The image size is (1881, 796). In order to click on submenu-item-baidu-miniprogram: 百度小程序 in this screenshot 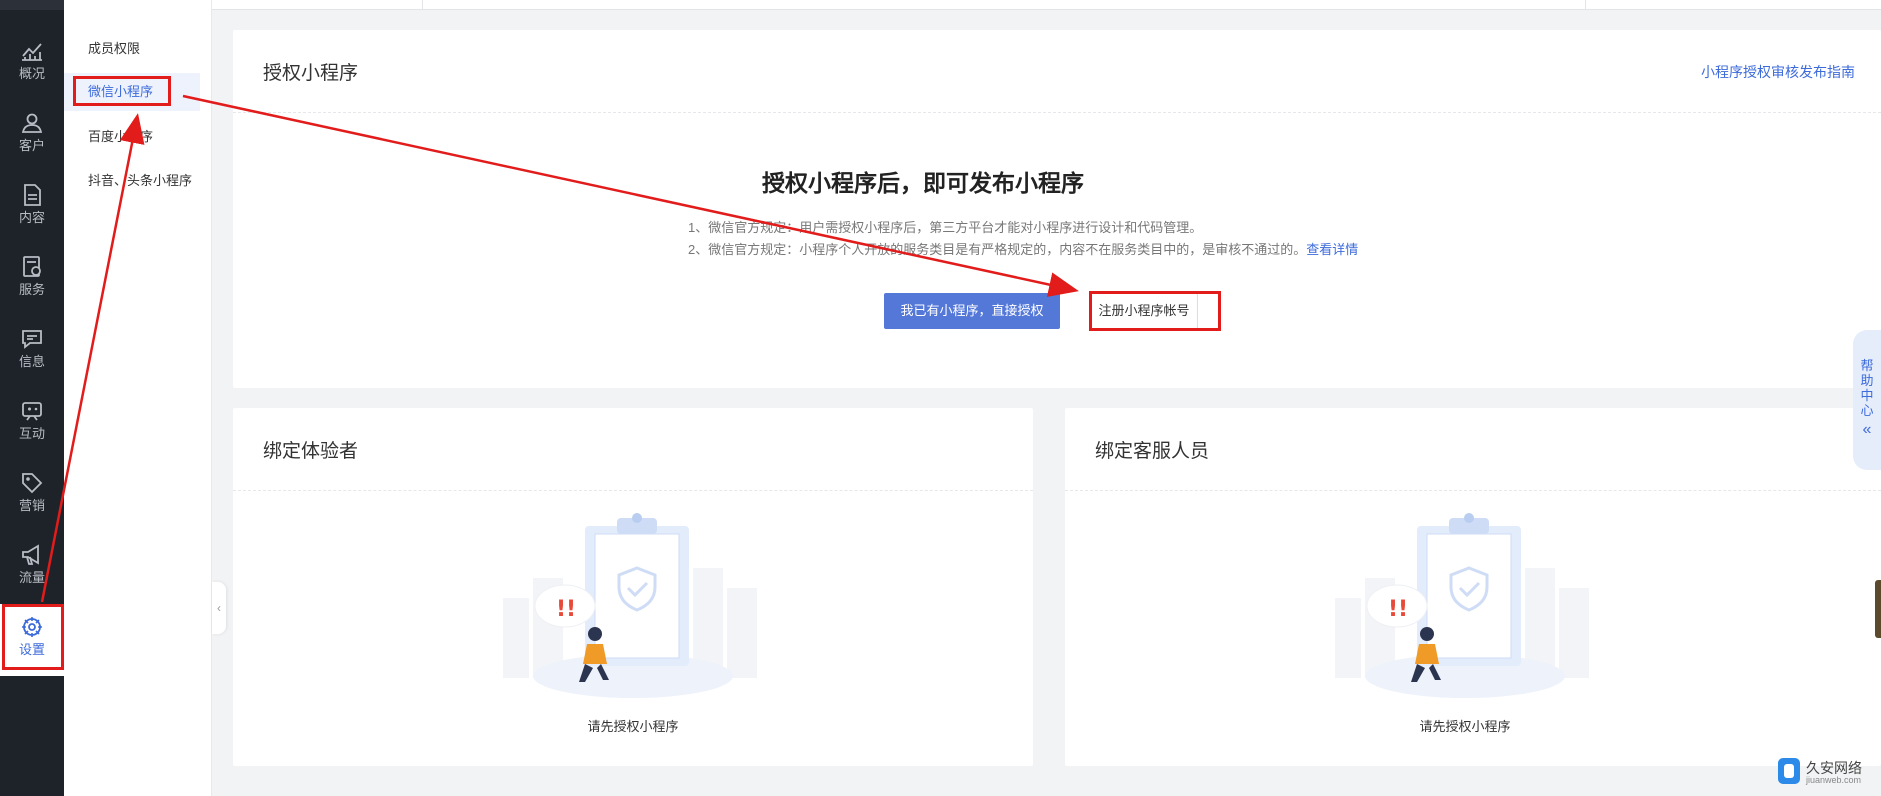, I will do `click(132, 137)`.